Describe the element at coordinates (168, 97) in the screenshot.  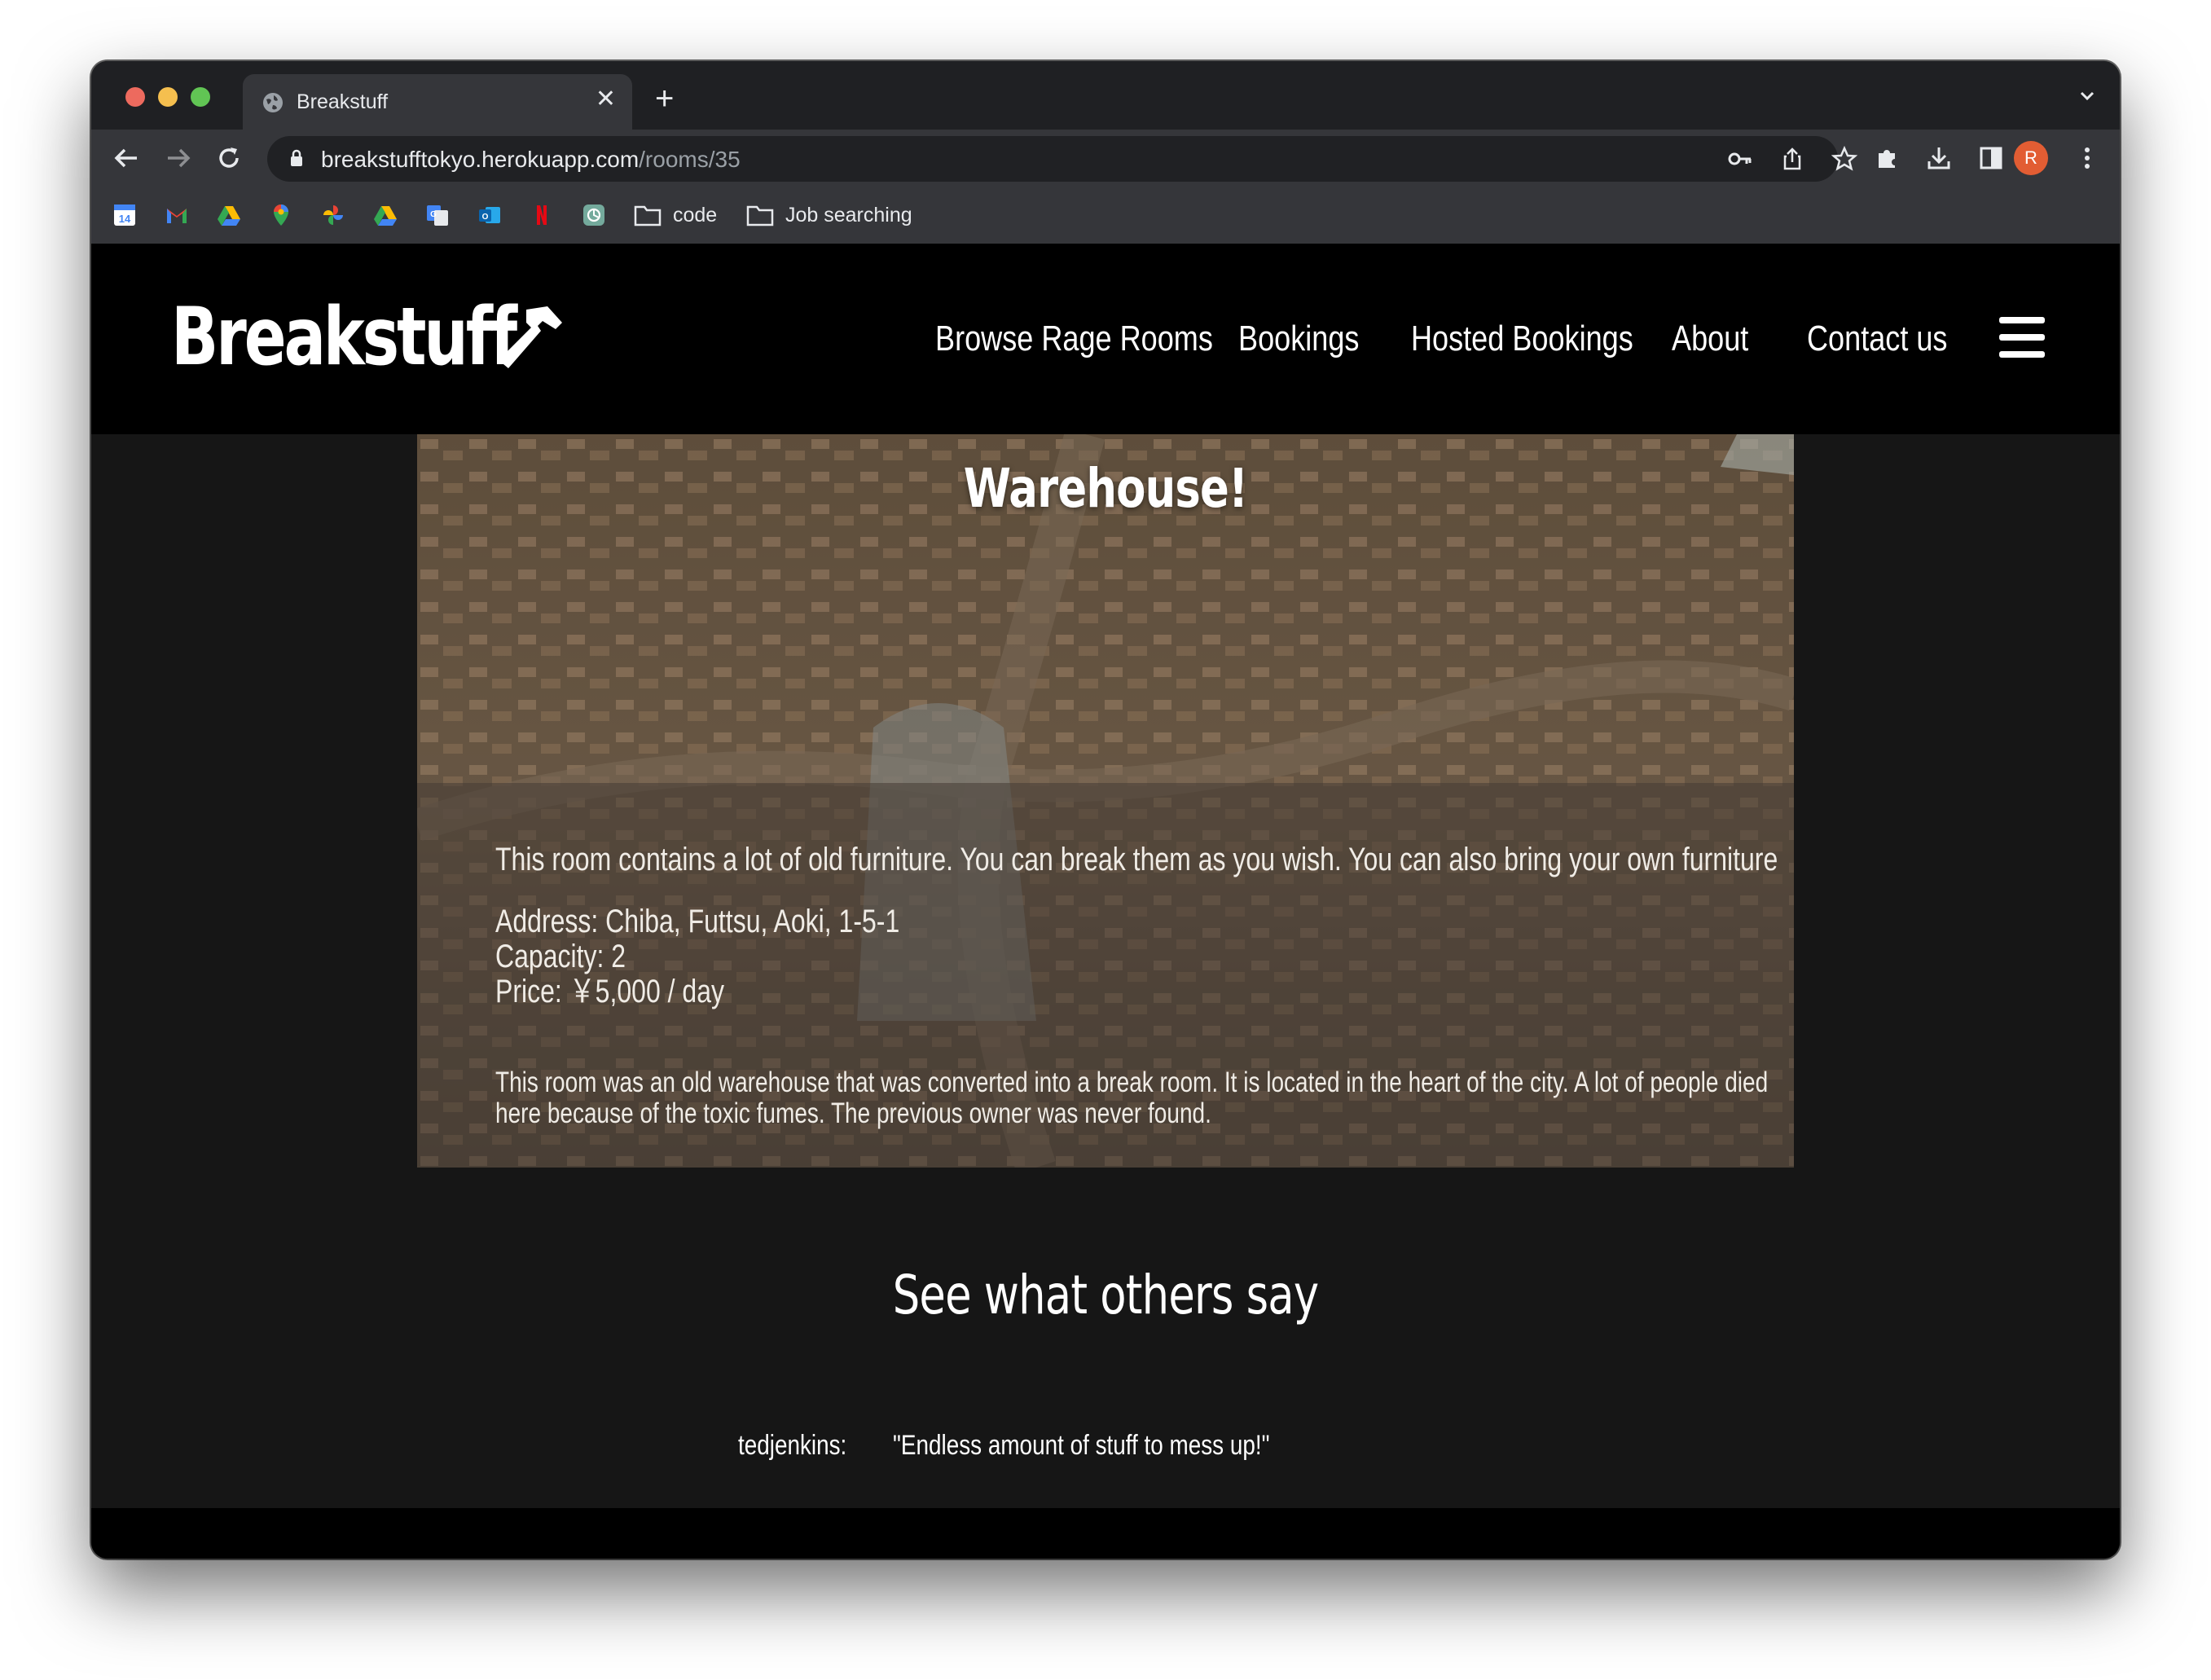
I see `minimize-window-button` at that location.